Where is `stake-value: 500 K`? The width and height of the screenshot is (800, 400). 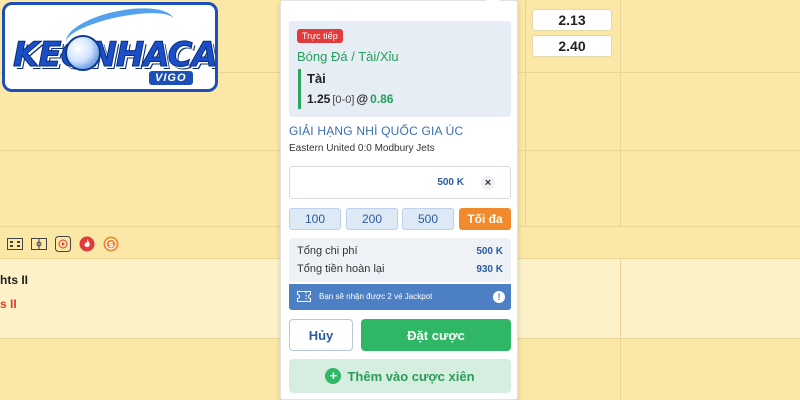
stake-value: 500 K is located at coordinates (450, 182).